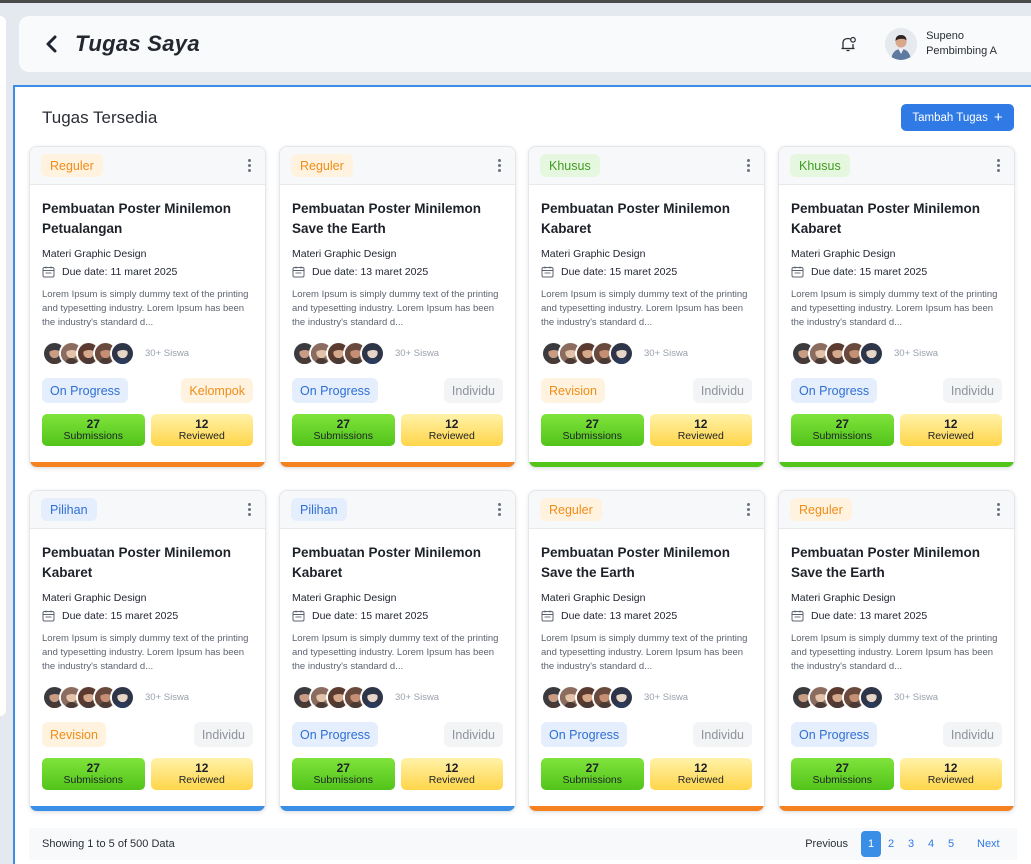 This screenshot has height=864, width=1031. What do you see at coordinates (646, 166) in the screenshot?
I see `card-header: Khusus` at bounding box center [646, 166].